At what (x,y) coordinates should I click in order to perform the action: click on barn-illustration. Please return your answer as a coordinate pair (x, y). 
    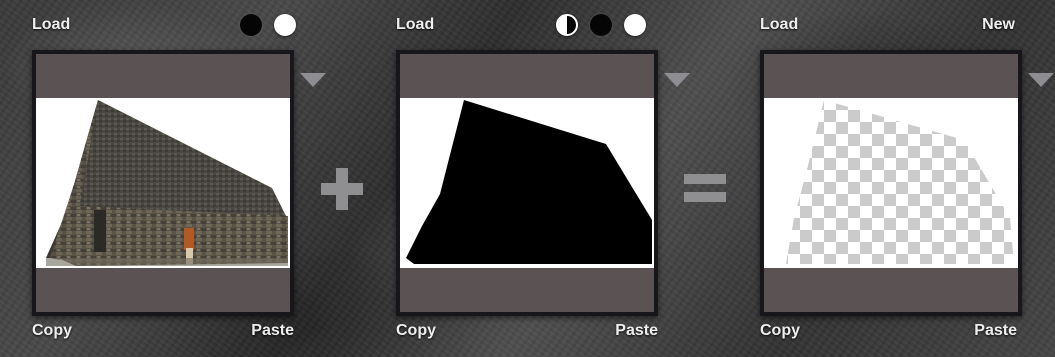
    Looking at the image, I should click on (167, 183).